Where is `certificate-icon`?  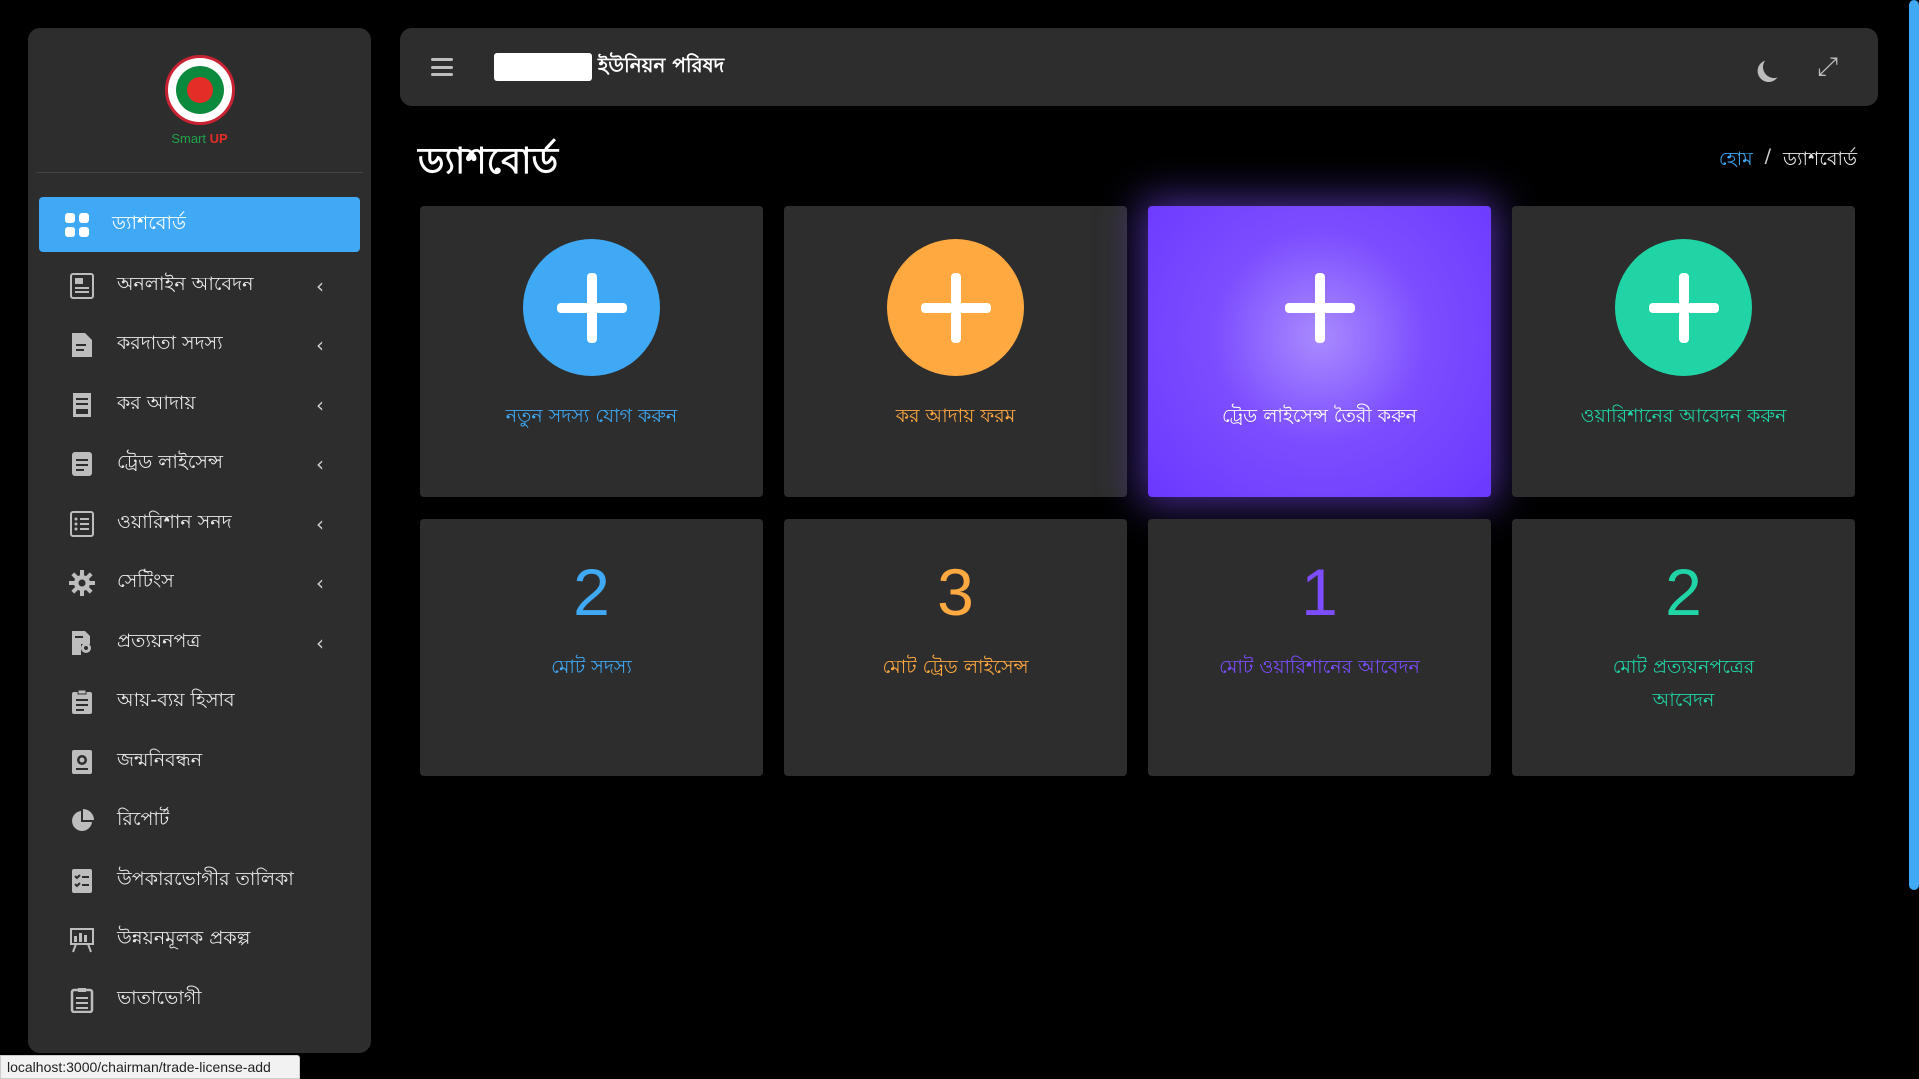
certificate-icon is located at coordinates (82, 643).